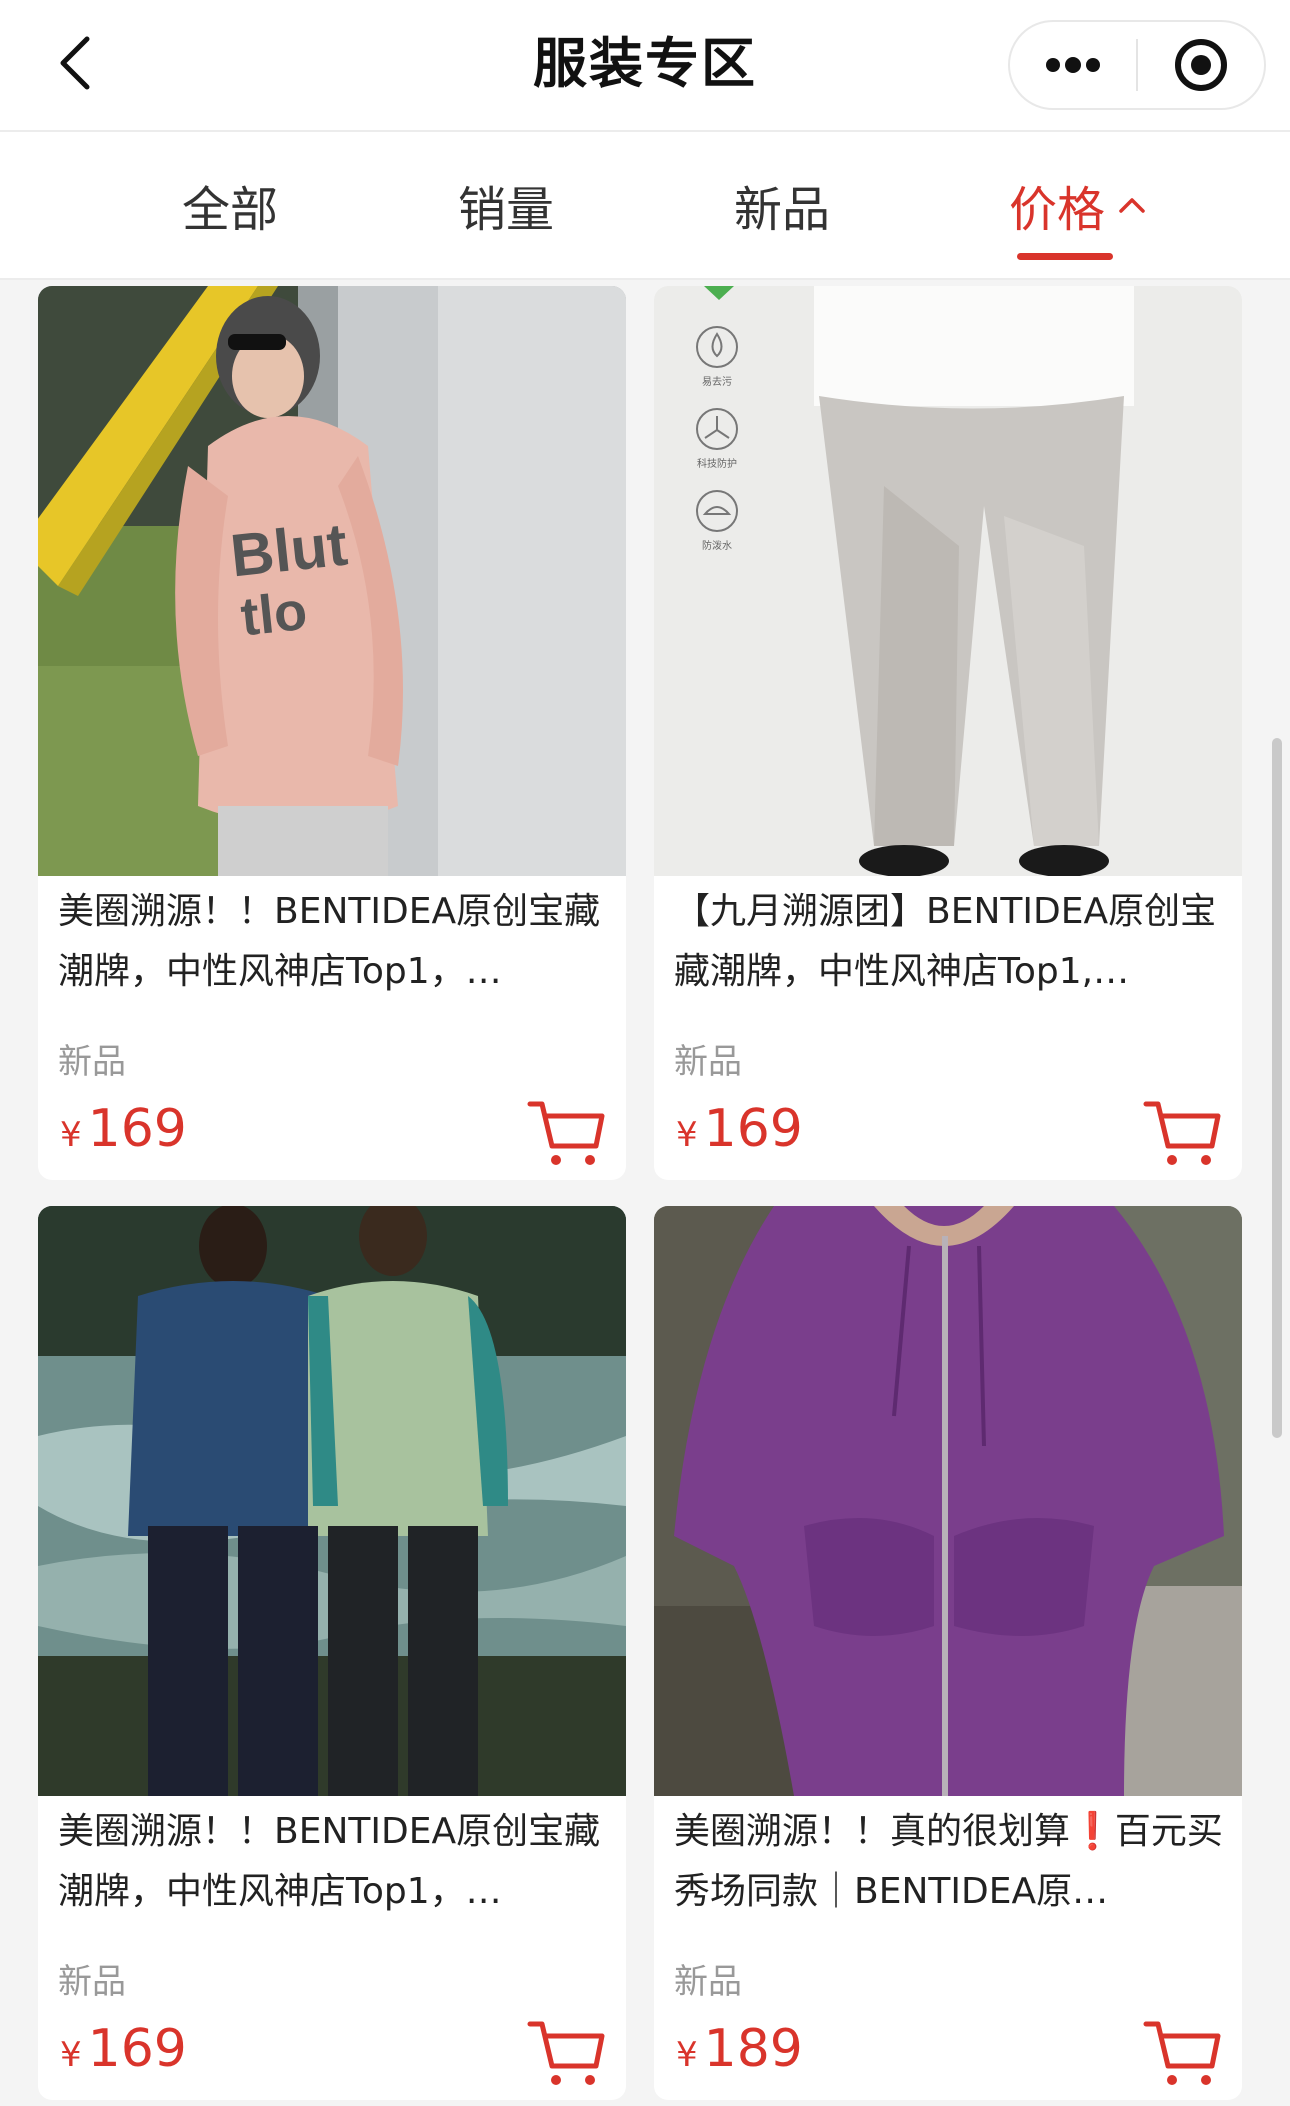 The height and width of the screenshot is (2106, 1290). What do you see at coordinates (1056, 210) in the screenshot?
I see `tab-label: 价格` at bounding box center [1056, 210].